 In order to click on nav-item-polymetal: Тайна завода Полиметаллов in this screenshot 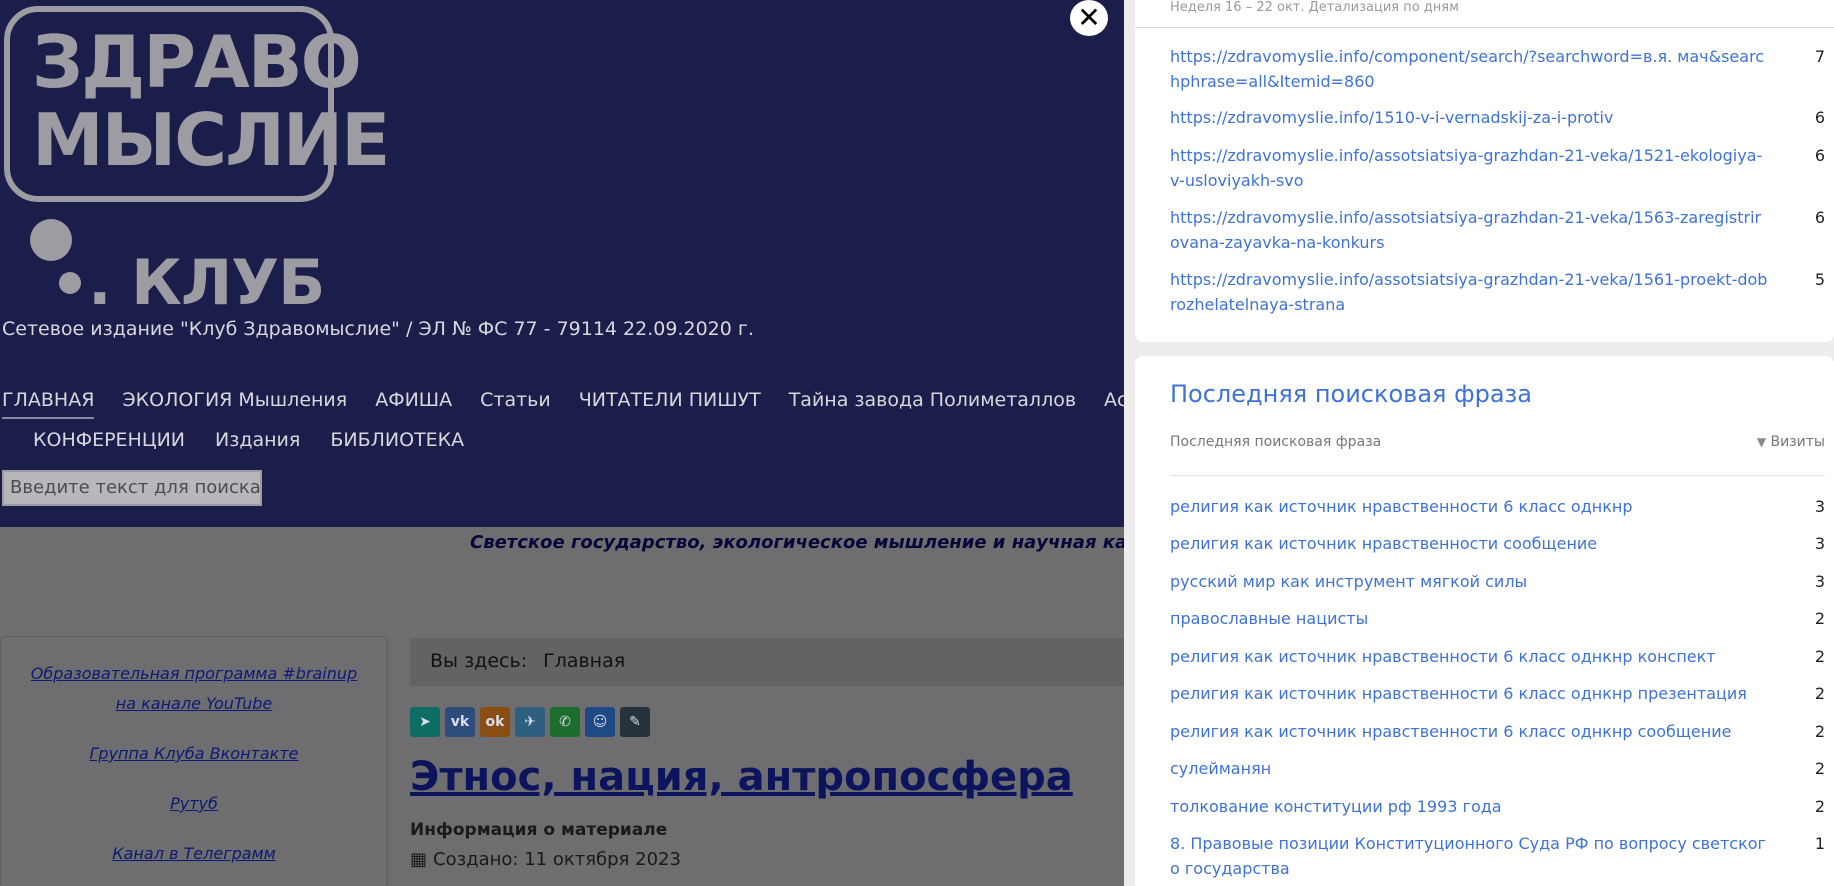, I will do `click(932, 400)`.